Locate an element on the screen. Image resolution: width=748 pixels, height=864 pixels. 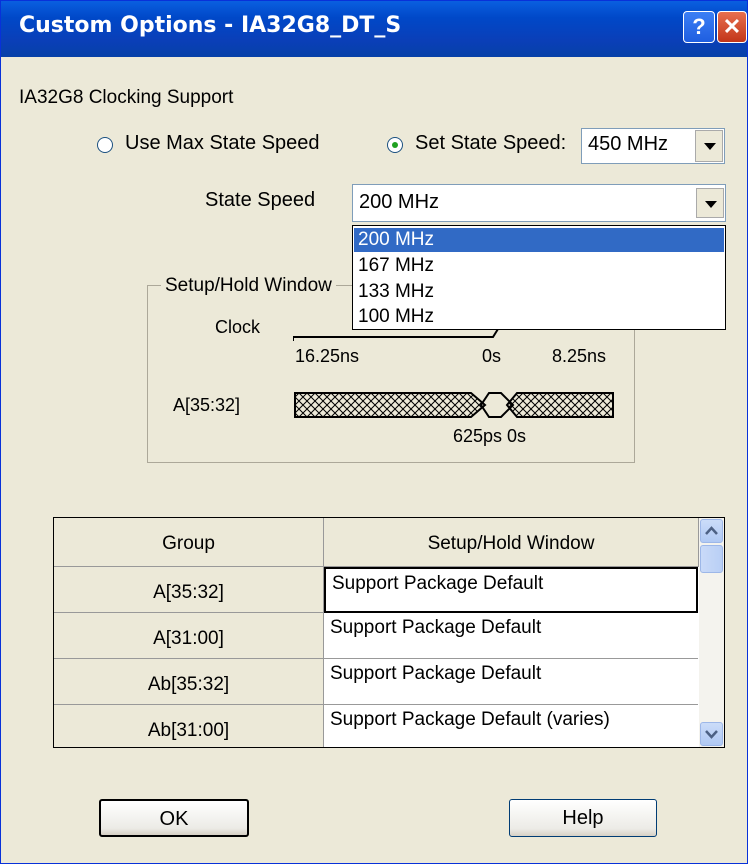
state-speed-select: 200 MHz is located at coordinates (539, 203).